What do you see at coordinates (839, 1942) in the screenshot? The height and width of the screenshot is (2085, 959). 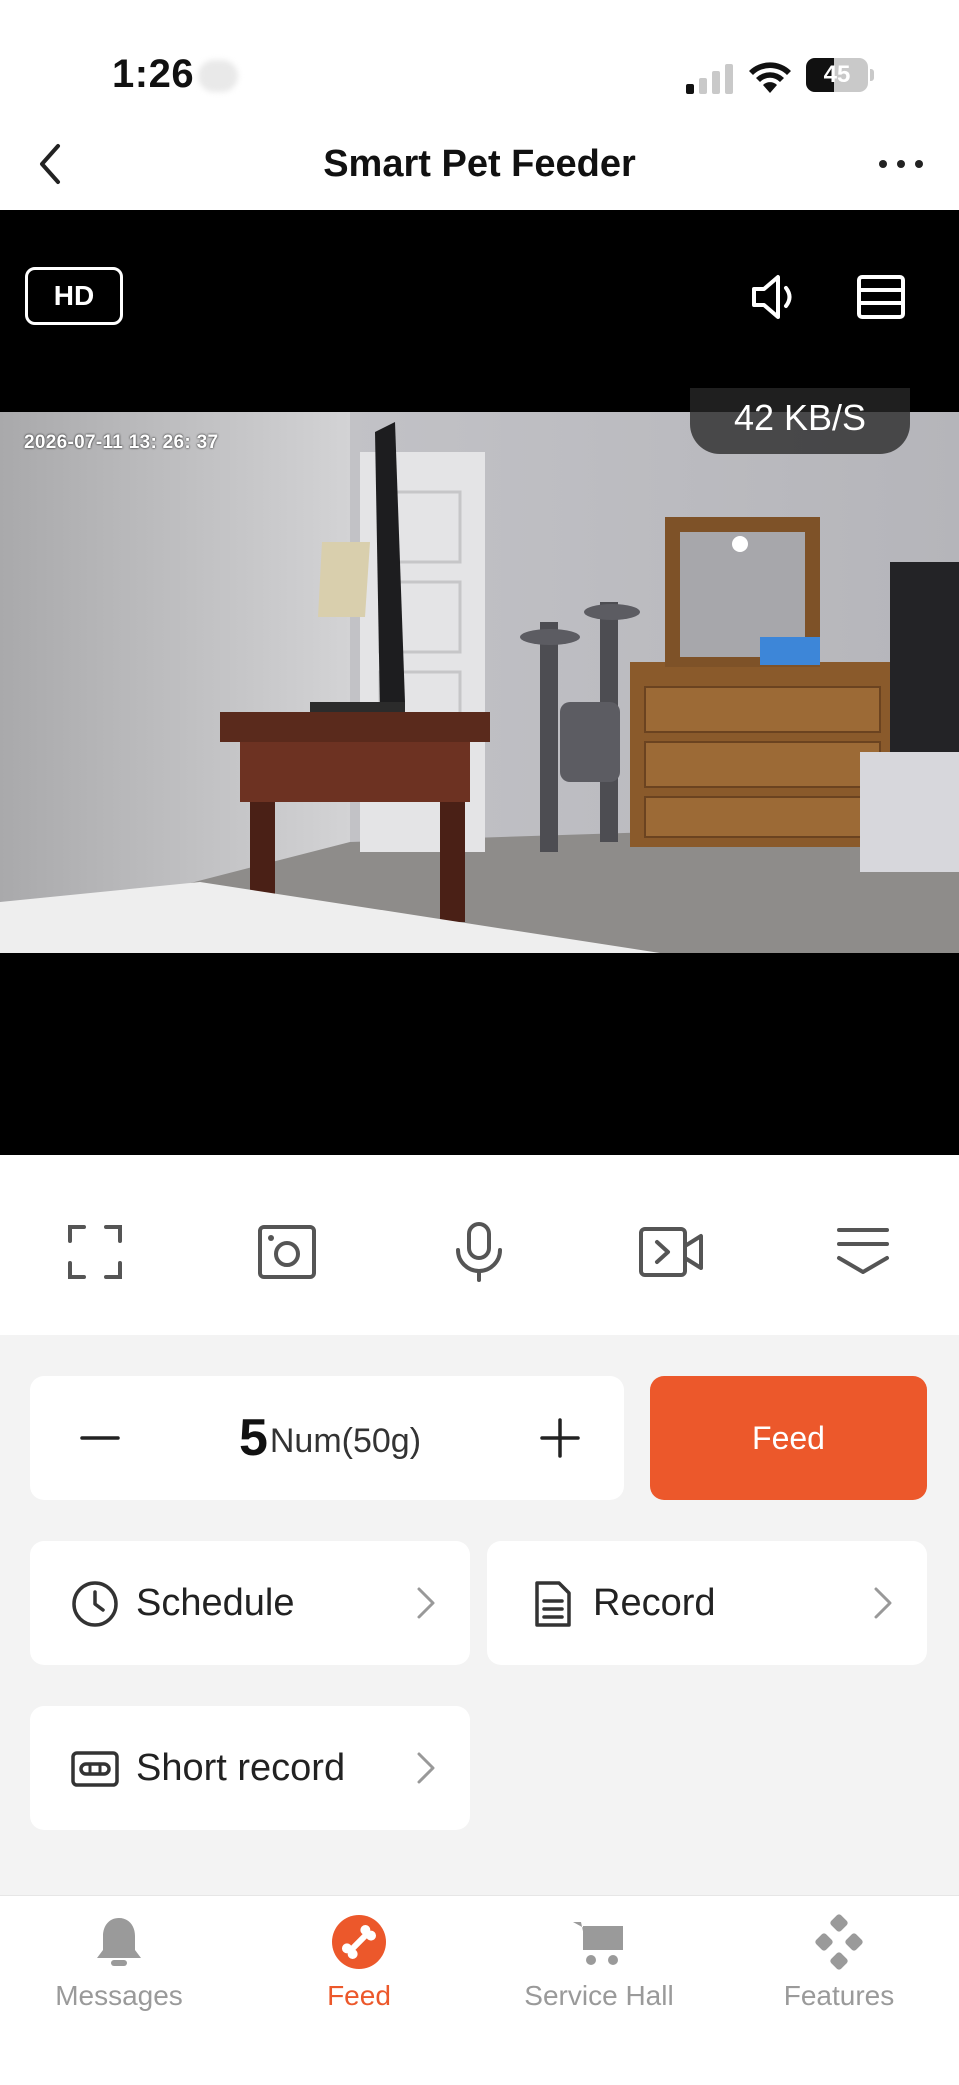 I see `features-icon` at bounding box center [839, 1942].